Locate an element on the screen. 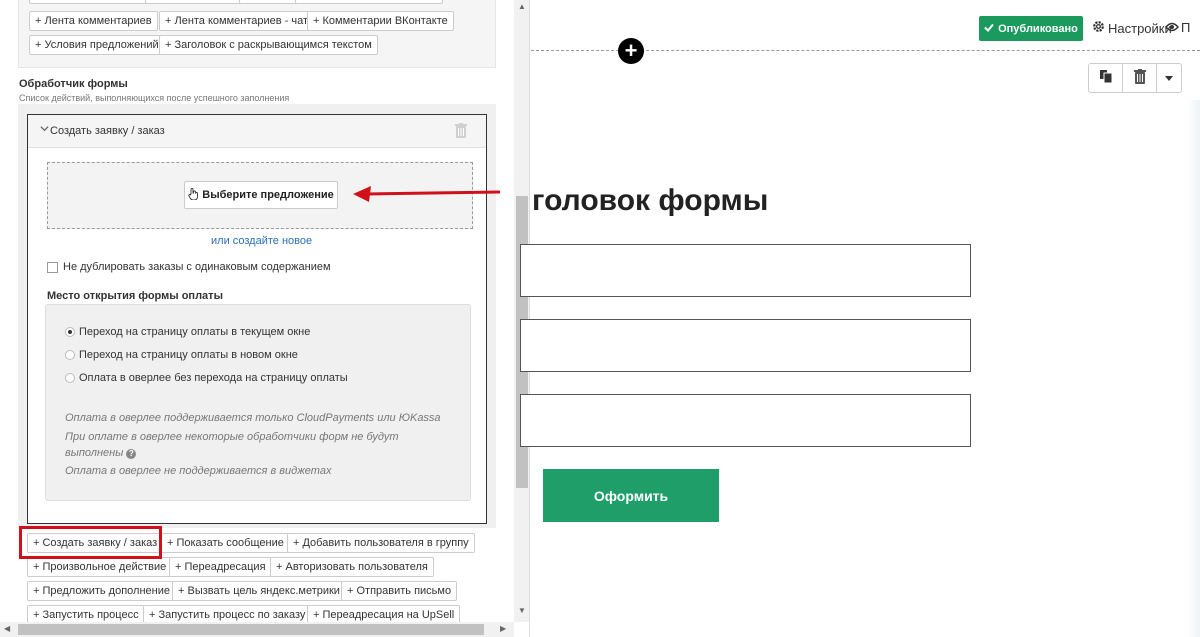 Image resolution: width=1200 pixels, height=637 pixels. gear-icon is located at coordinates (1098, 28).